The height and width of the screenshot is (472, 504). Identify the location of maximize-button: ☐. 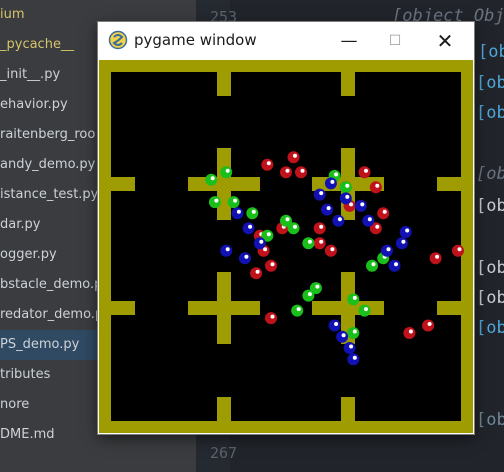
(395, 41).